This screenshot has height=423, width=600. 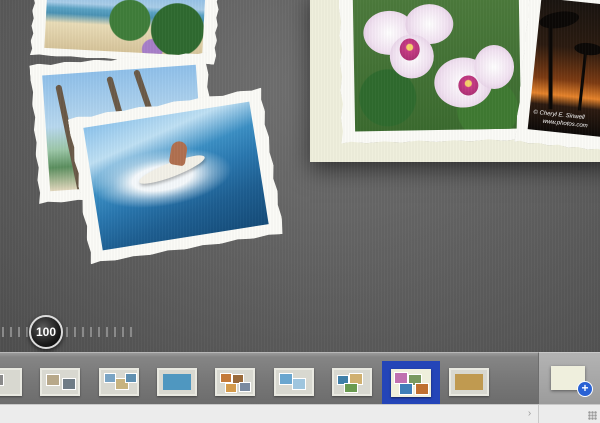 What do you see at coordinates (529, 413) in the screenshot?
I see `scroll-right-arrow-icon: ›` at bounding box center [529, 413].